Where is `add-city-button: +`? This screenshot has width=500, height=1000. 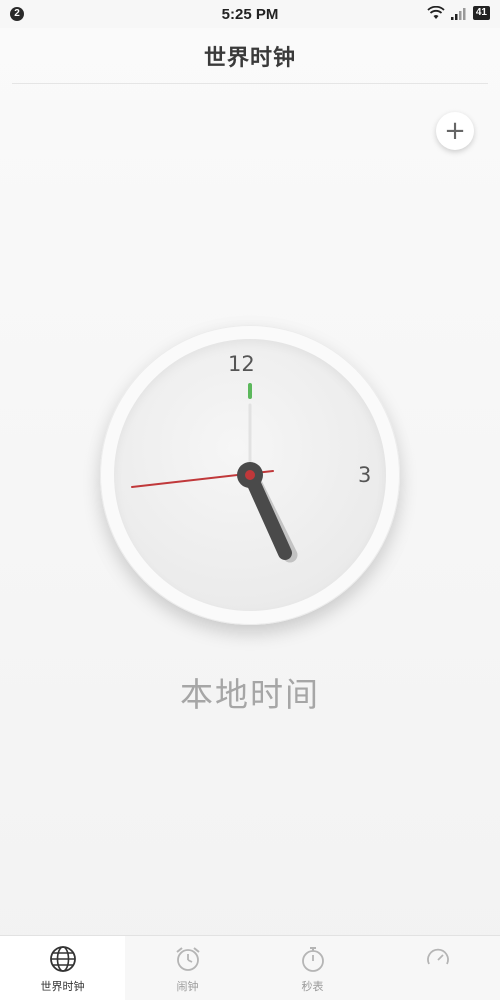 add-city-button: + is located at coordinates (455, 131).